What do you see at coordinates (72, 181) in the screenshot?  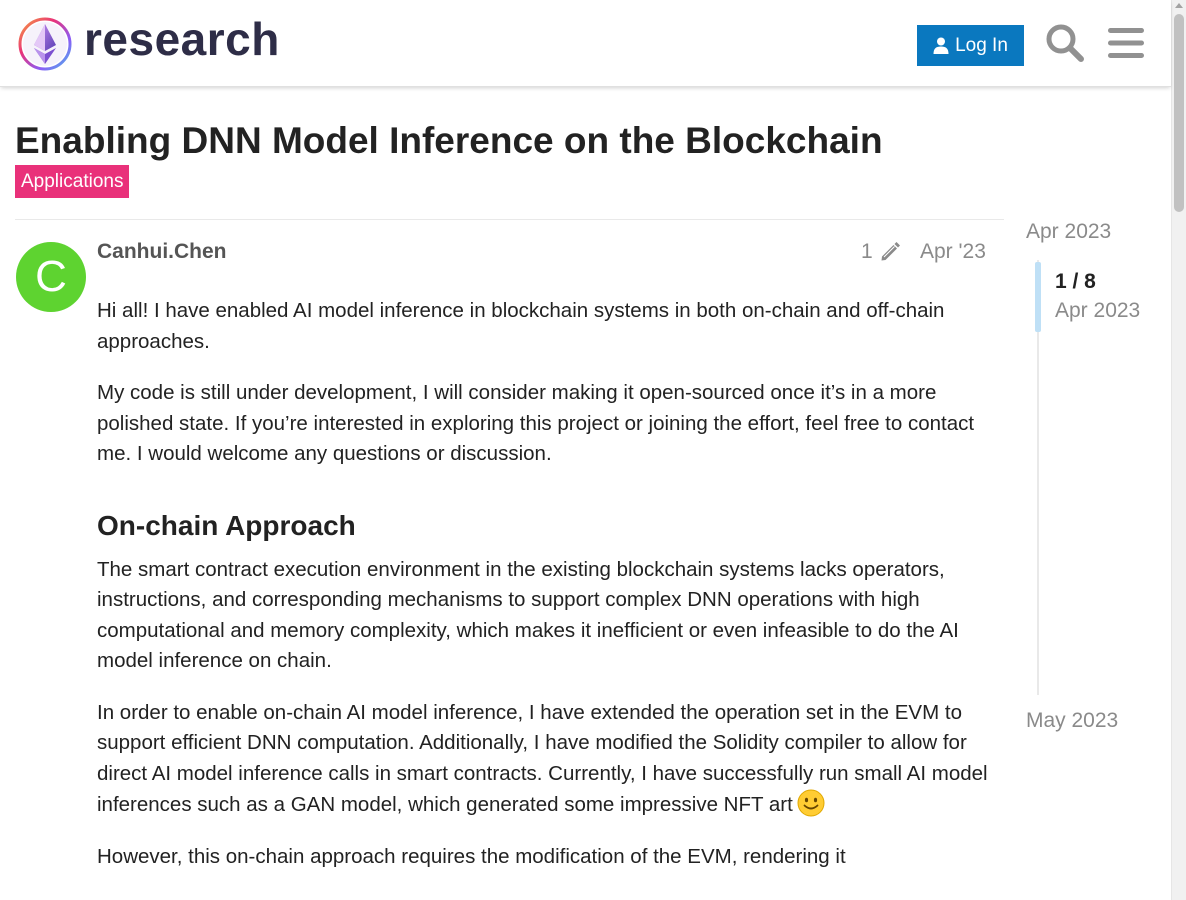 I see `category-badge: Applications` at bounding box center [72, 181].